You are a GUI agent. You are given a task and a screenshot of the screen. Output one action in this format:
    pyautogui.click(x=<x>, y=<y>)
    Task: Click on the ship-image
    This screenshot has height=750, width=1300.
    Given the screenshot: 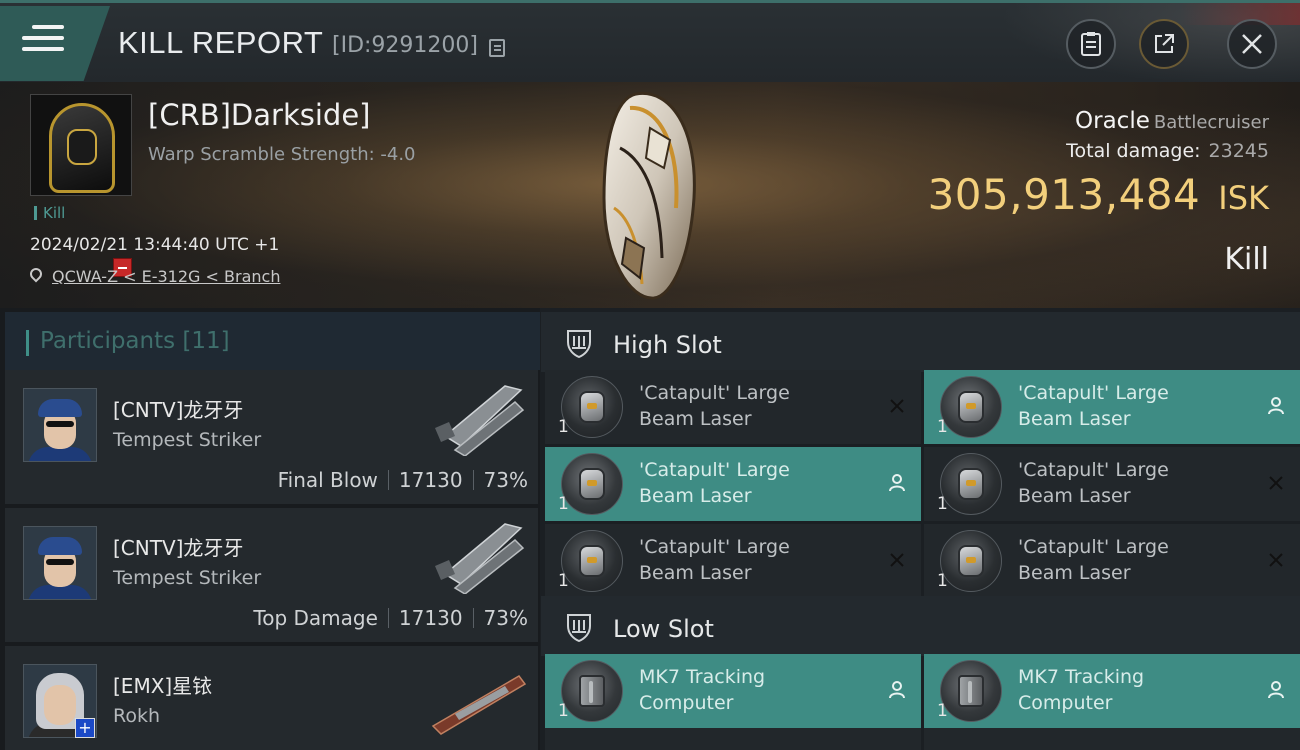 What is the action you would take?
    pyautogui.click(x=649, y=195)
    